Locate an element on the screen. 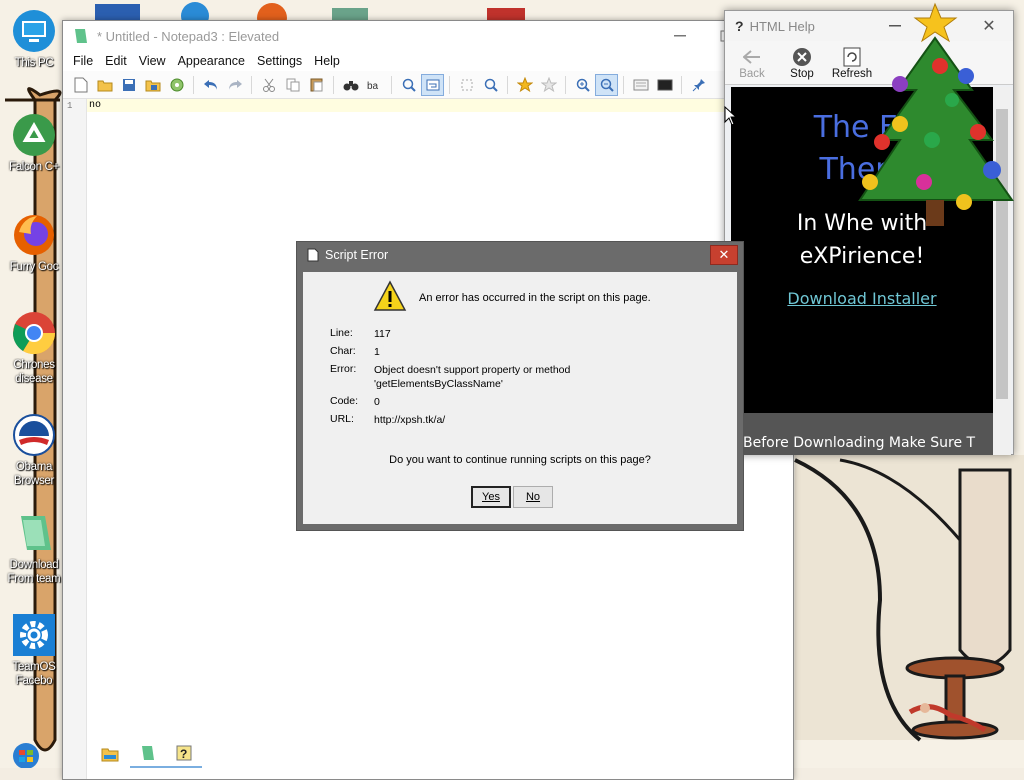  taskbar-notepad3 is located at coordinates (148, 754).